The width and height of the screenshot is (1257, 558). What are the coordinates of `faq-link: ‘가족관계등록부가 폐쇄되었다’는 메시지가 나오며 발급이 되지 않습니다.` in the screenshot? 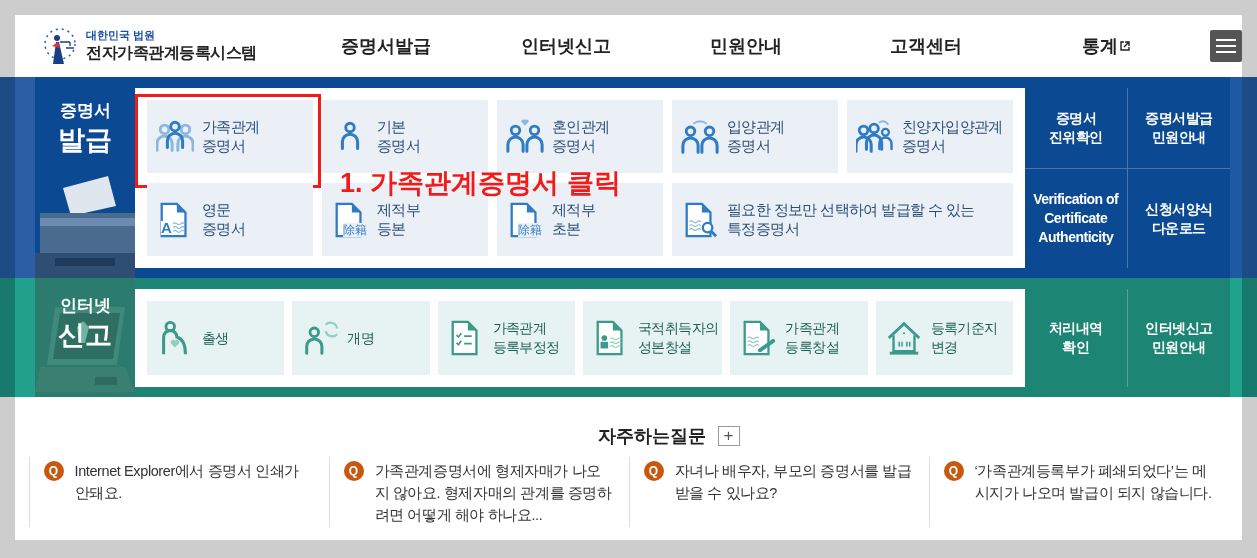 It's located at (1093, 482).